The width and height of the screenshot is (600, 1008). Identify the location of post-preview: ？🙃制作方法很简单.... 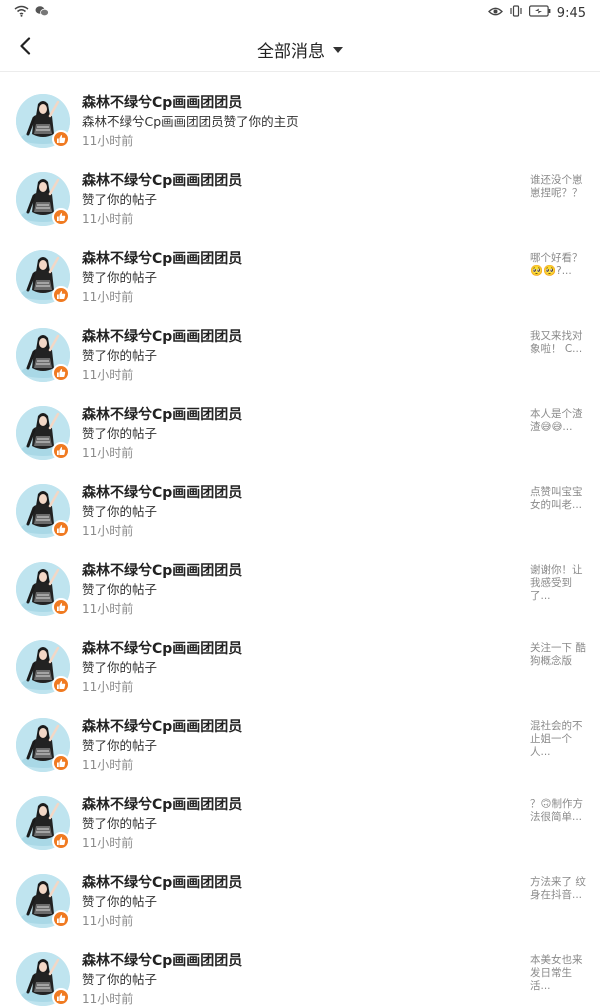
(558, 811).